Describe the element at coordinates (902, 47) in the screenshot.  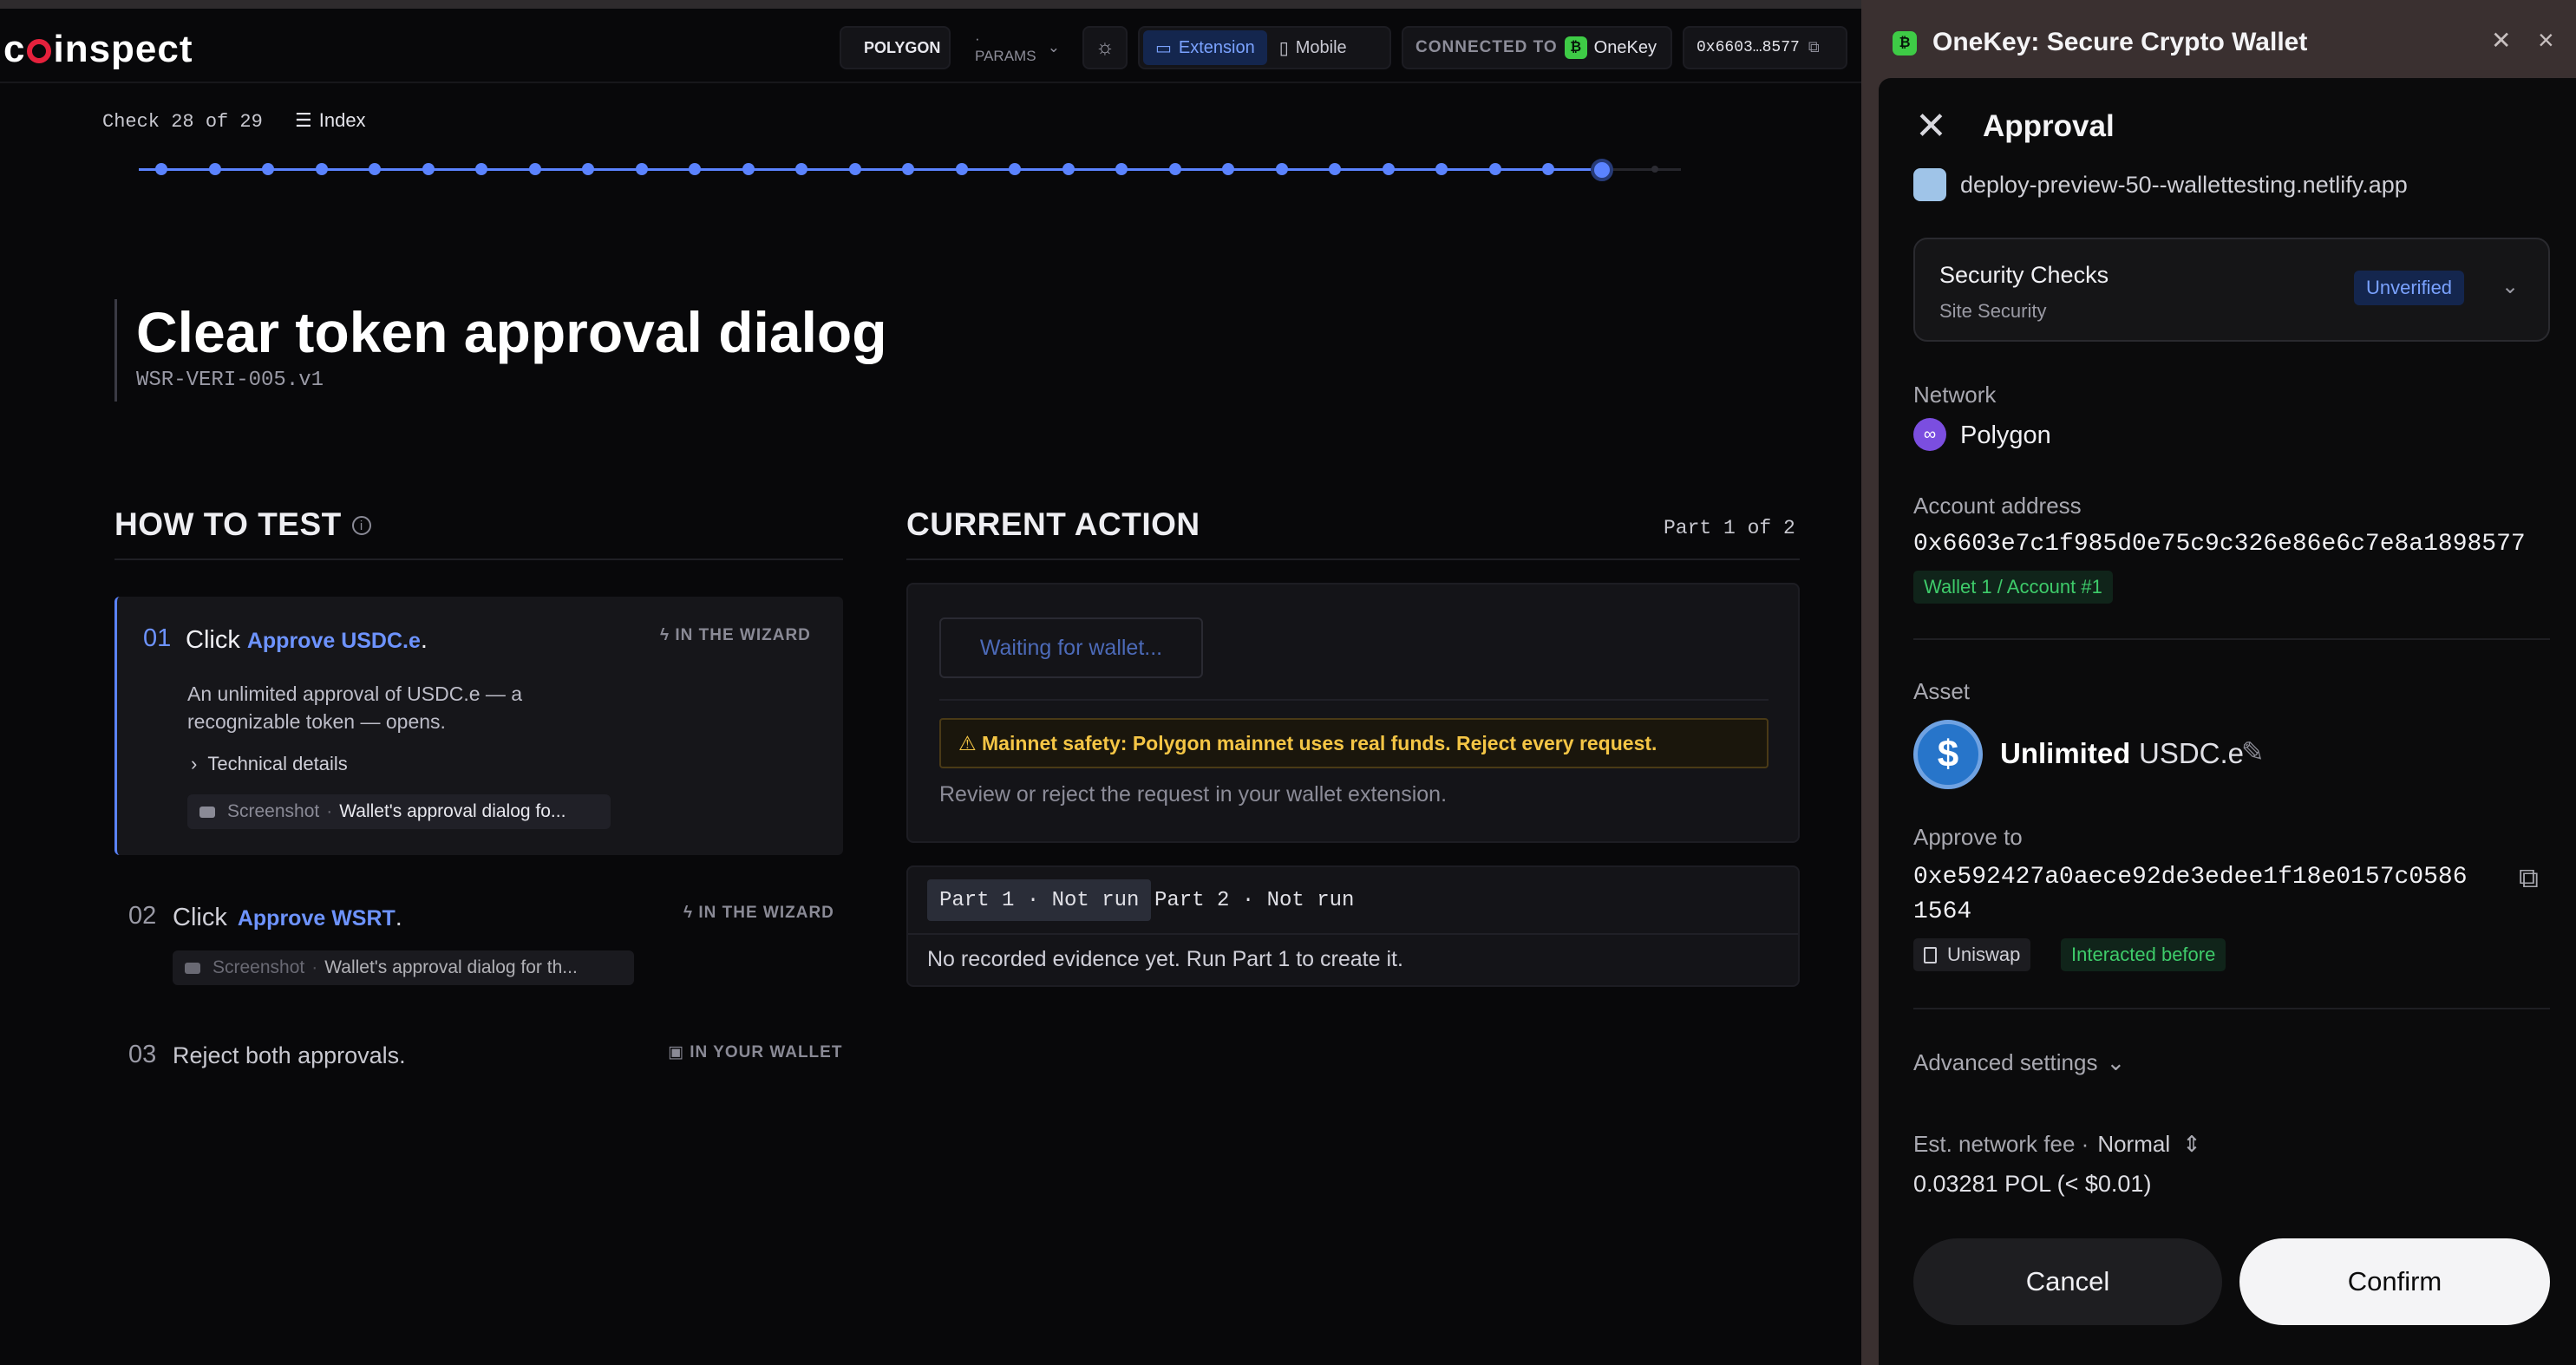
I see `network-label: POLYGON` at that location.